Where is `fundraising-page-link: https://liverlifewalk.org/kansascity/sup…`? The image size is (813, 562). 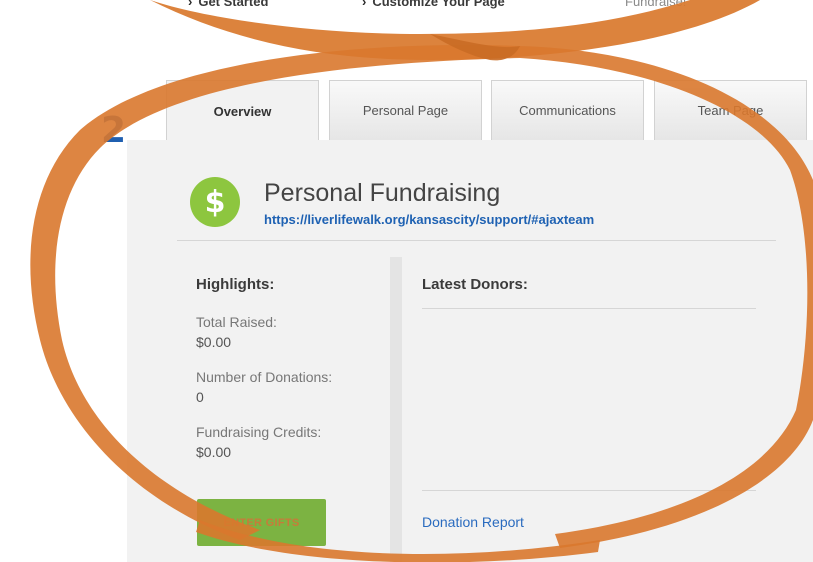
fundraising-page-link: https://liverlifewalk.org/kansascity/sup… is located at coordinates (429, 219).